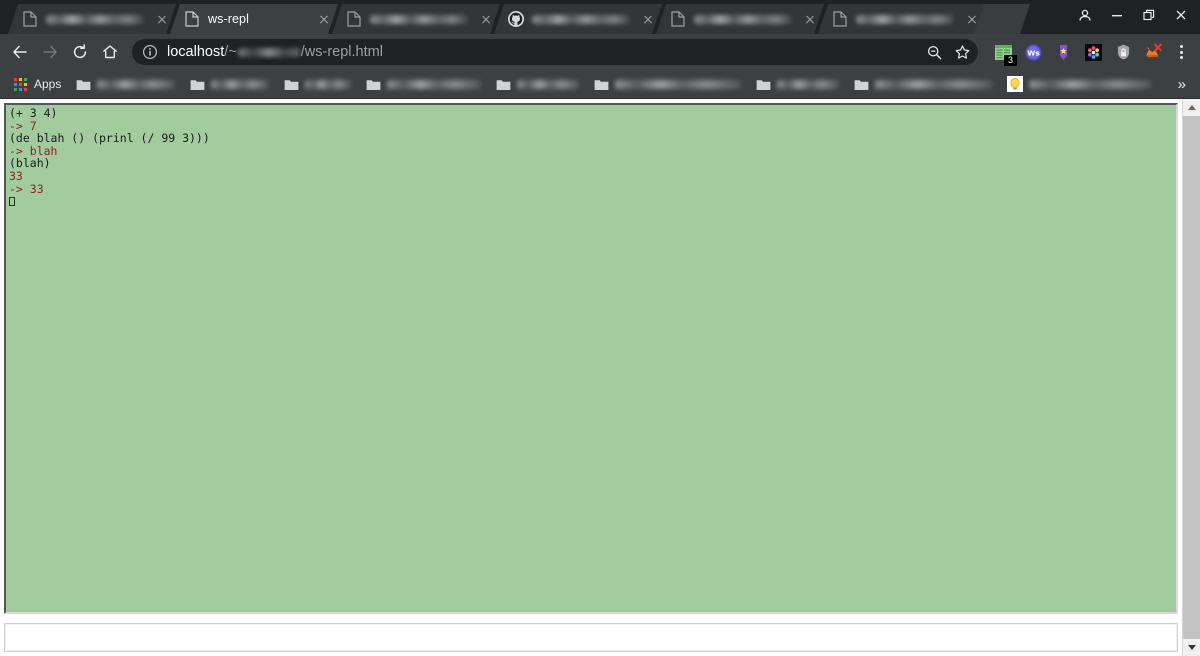 The width and height of the screenshot is (1200, 656). What do you see at coordinates (196, 52) in the screenshot?
I see `url-host: localhost` at bounding box center [196, 52].